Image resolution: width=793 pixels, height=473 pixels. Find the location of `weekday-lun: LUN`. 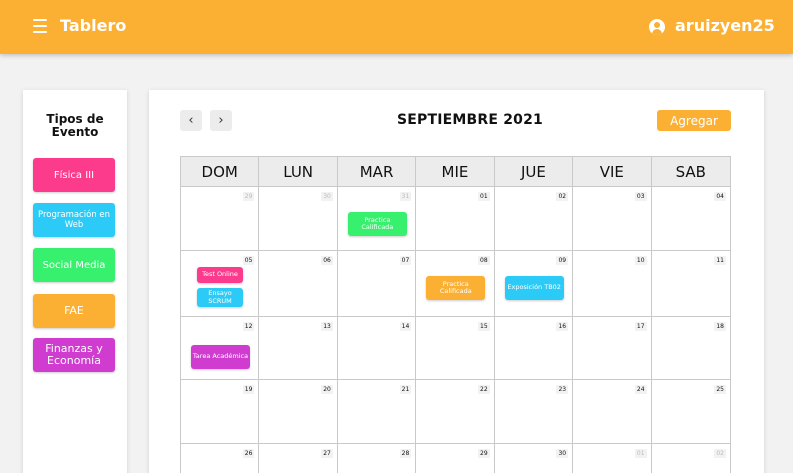

weekday-lun: LUN is located at coordinates (298, 172).